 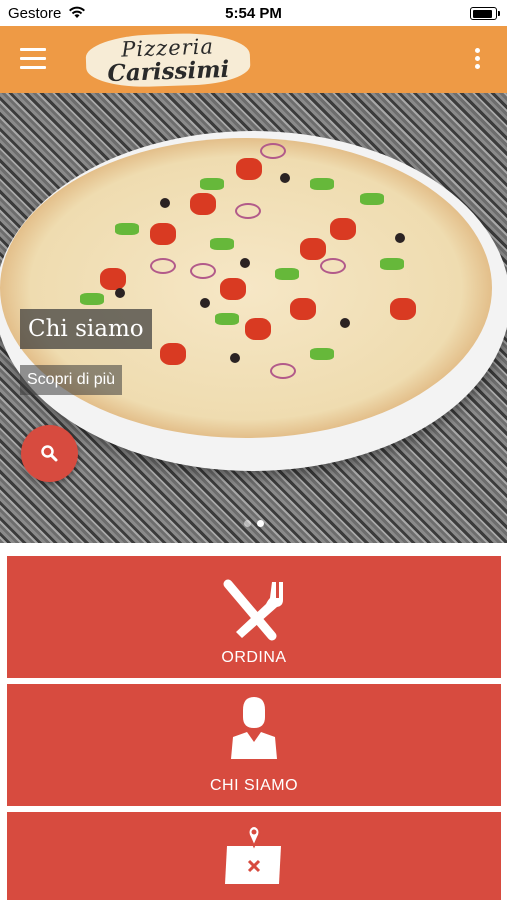 What do you see at coordinates (485, 13) in the screenshot?
I see `battery-icon` at bounding box center [485, 13].